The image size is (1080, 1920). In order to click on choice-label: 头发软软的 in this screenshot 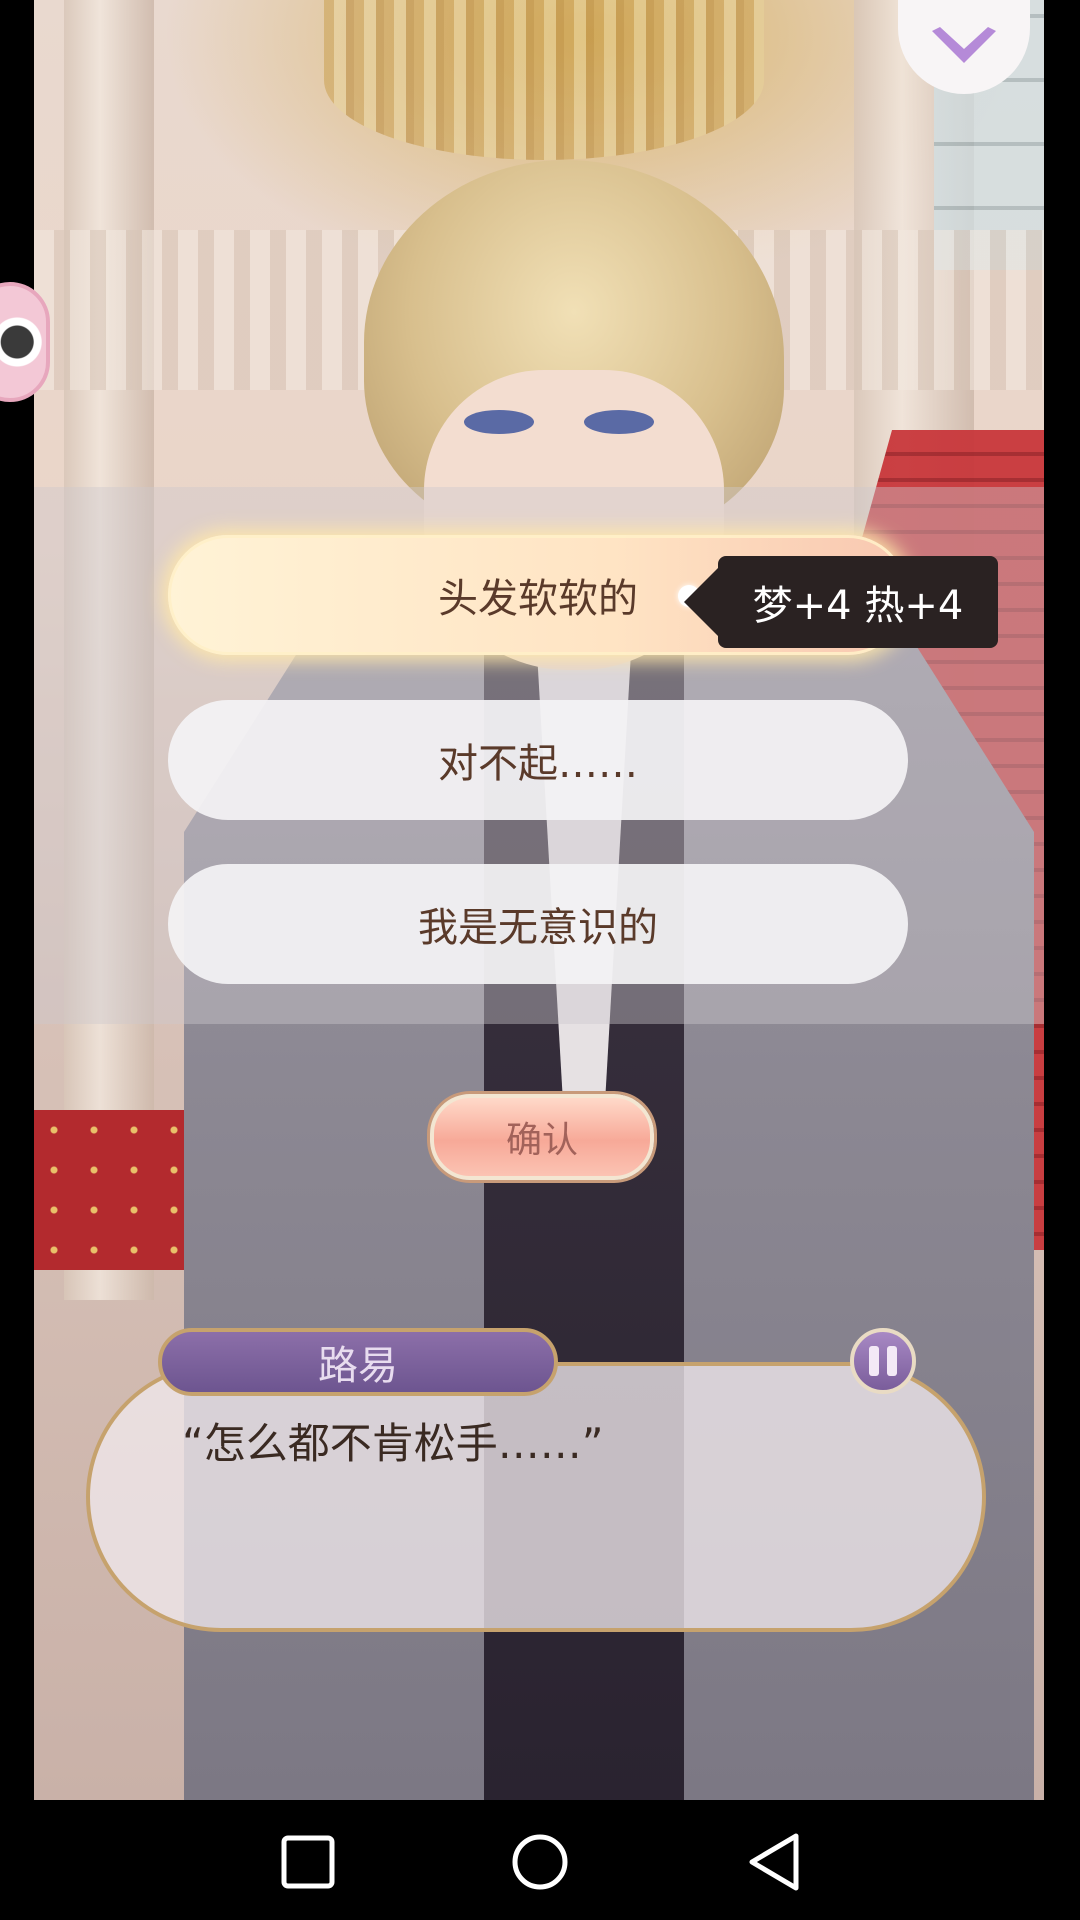, I will do `click(538, 599)`.